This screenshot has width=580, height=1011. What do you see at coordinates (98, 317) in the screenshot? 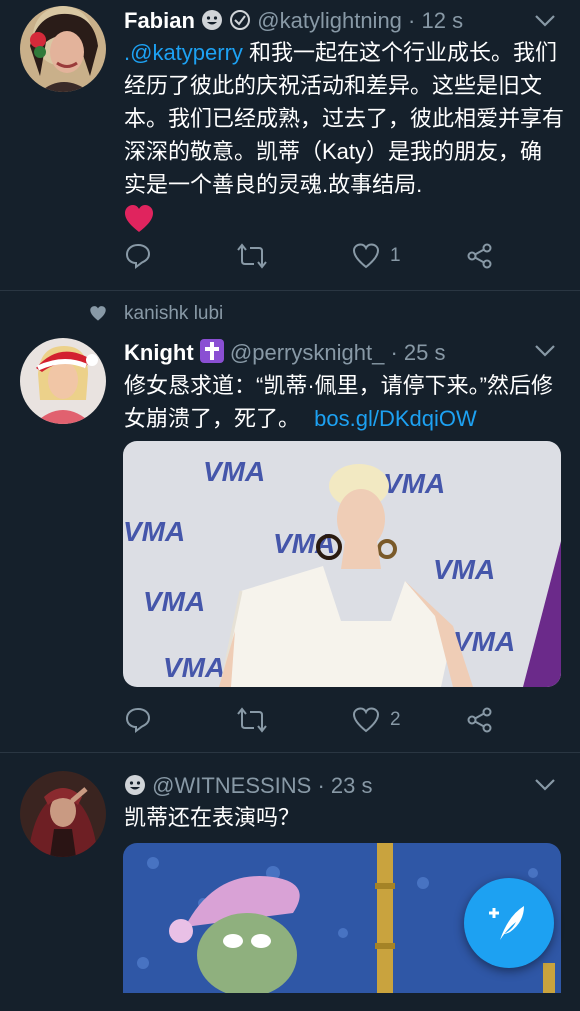
I see `liked-by-heart-icon` at bounding box center [98, 317].